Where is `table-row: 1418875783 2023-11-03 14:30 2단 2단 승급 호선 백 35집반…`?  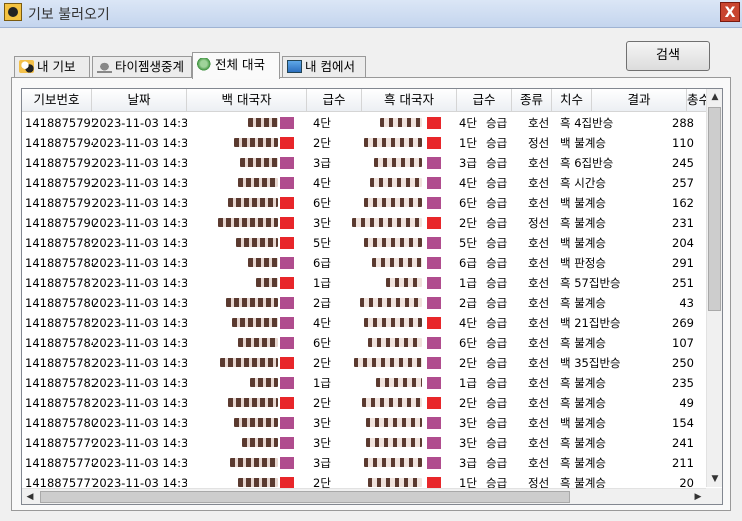
table-row: 1418875783 2023-11-03 14:30 2단 2단 승급 호선 백 35집반… is located at coordinates (364, 363).